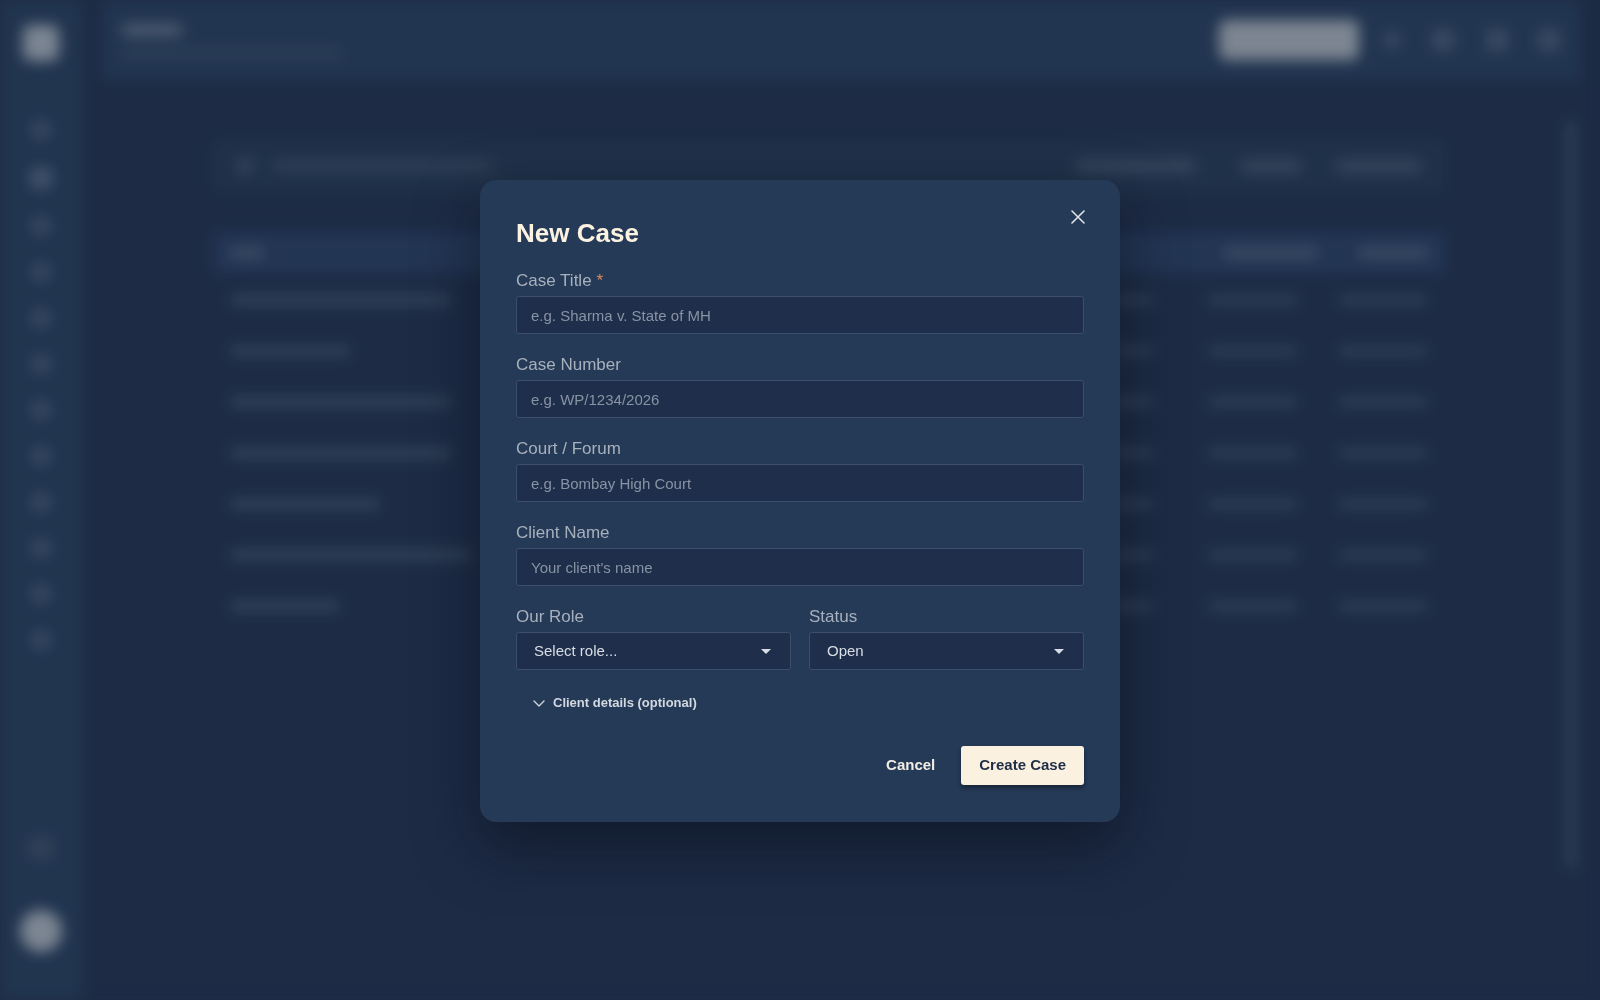  I want to click on field-label: Client Name, so click(563, 533).